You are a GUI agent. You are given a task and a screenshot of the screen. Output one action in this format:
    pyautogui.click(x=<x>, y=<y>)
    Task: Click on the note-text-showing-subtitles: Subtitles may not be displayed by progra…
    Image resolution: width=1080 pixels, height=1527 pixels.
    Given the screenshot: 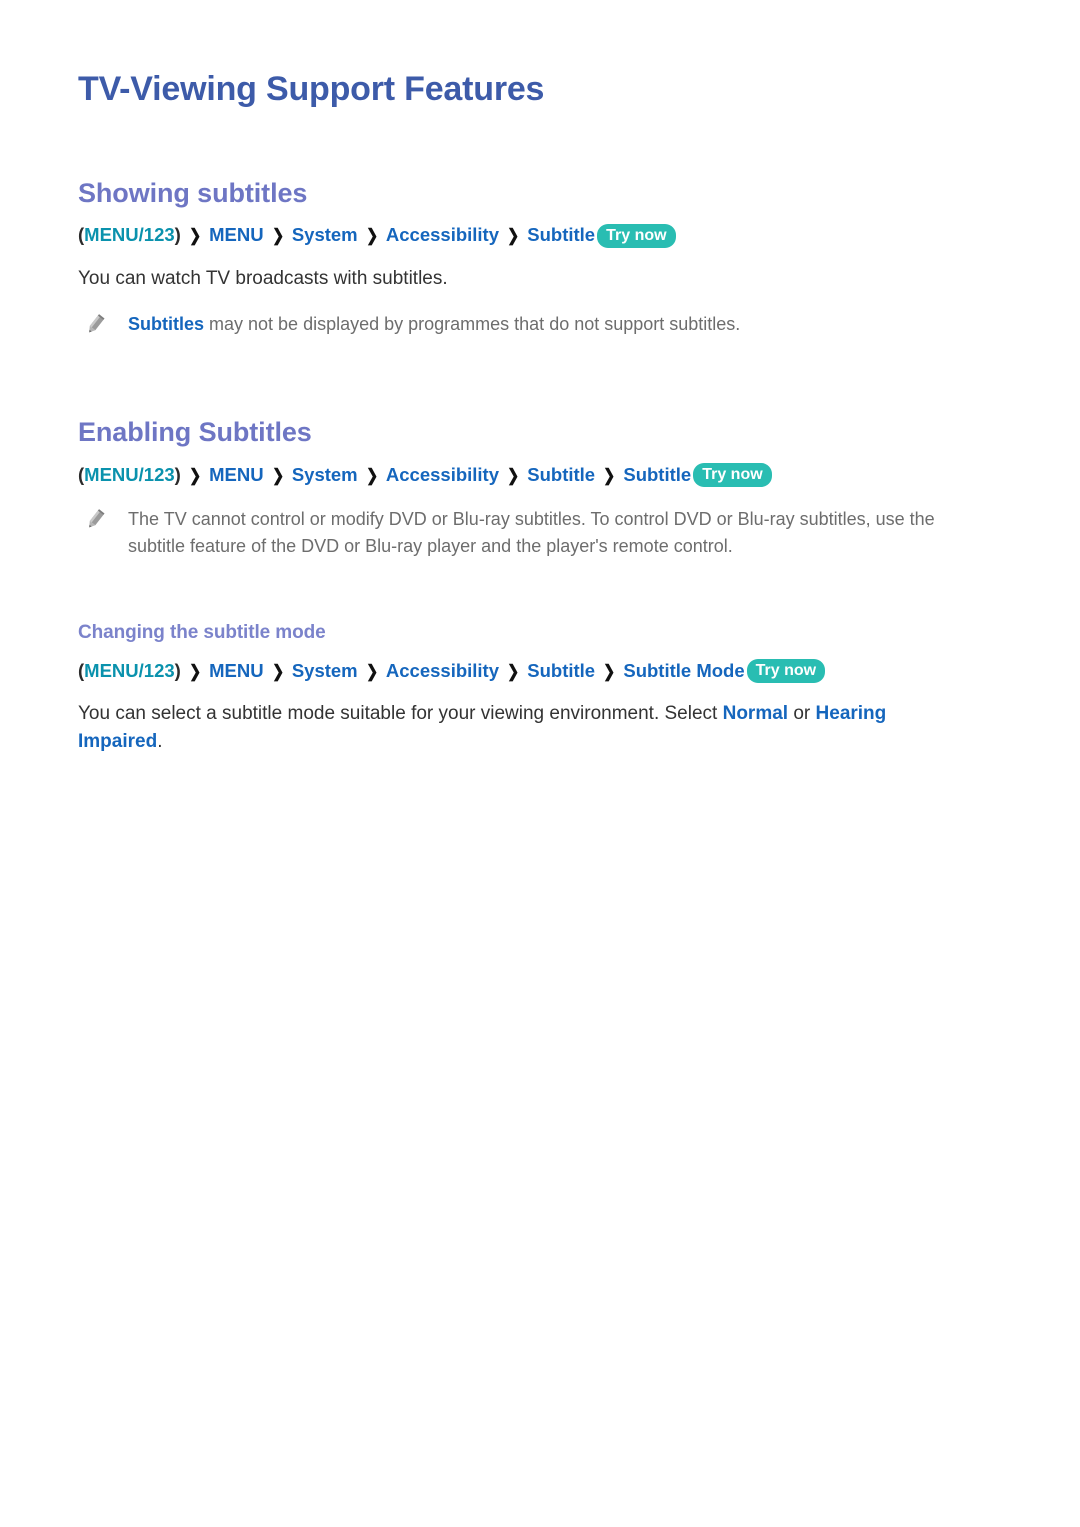 What is the action you would take?
    pyautogui.click(x=555, y=324)
    